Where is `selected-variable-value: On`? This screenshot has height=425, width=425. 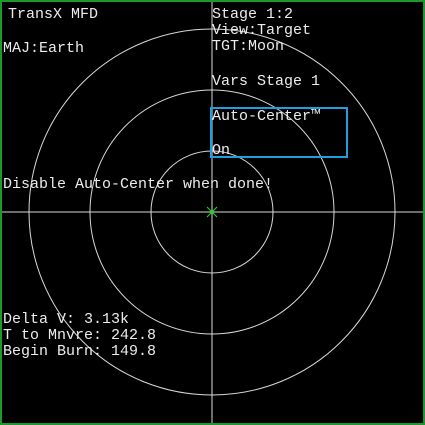
selected-variable-value: On is located at coordinates (221, 150).